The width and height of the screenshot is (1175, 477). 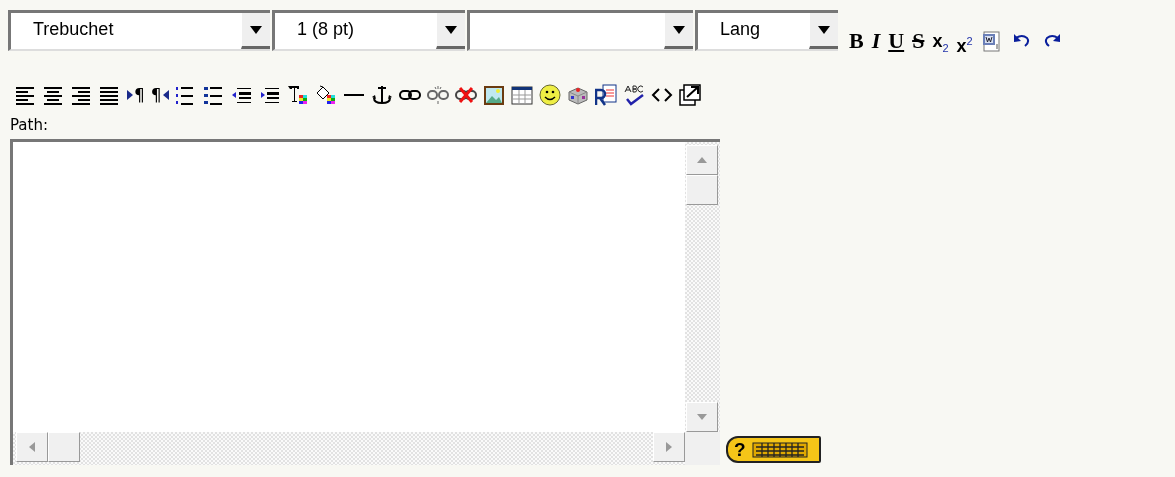 I want to click on scroll-left-button, so click(x=32, y=447).